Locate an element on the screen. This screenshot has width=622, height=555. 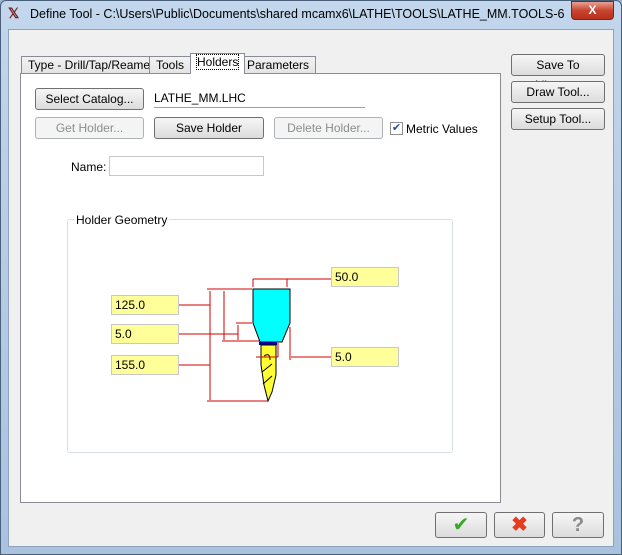
cancel-button: ✖ is located at coordinates (519, 525).